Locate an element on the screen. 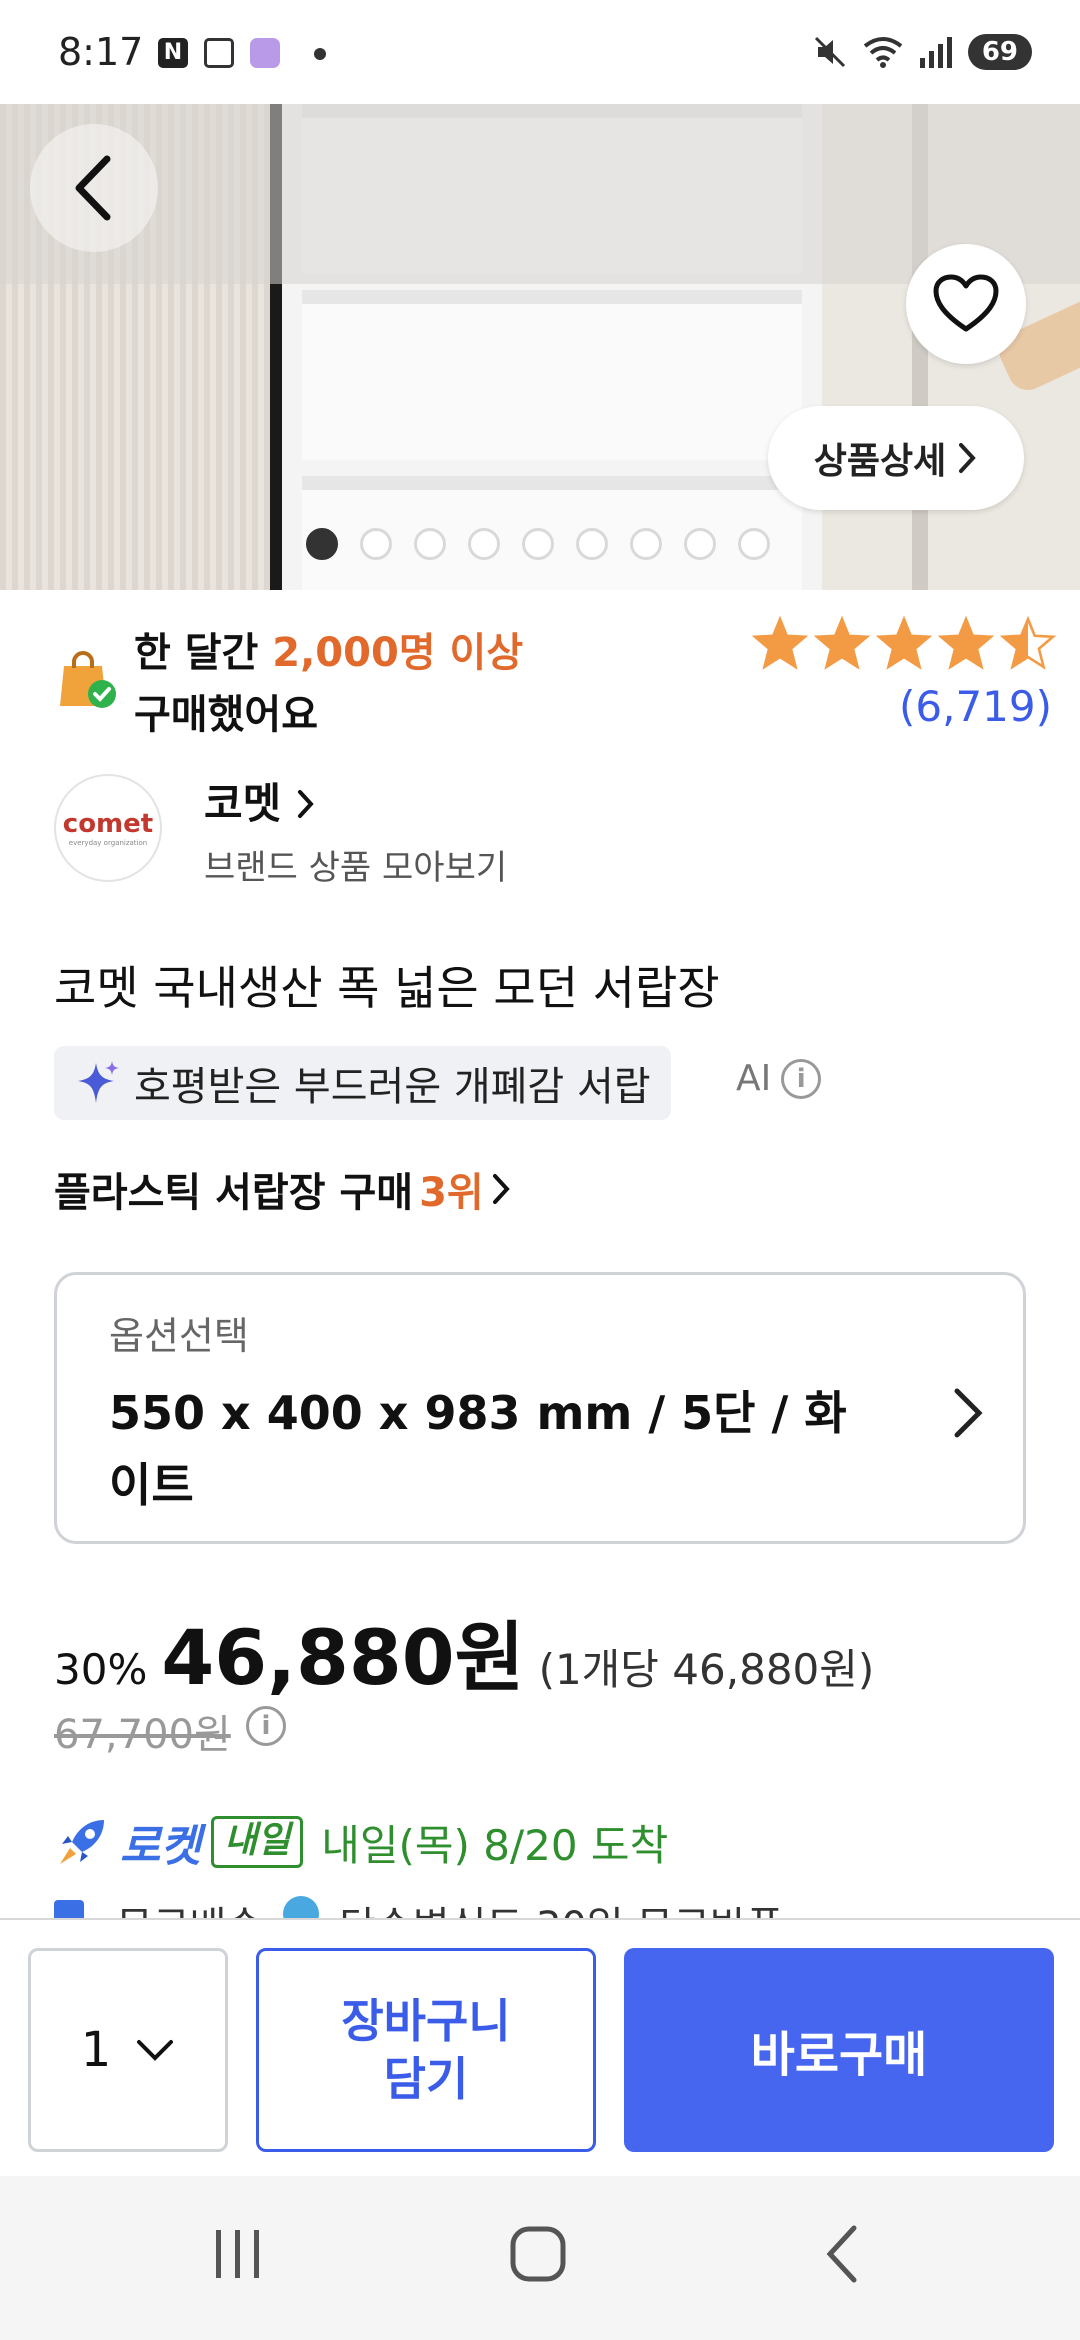  option-selector: 옵션선택 550 x 400 x 983 mm / 5단 / 화이트 is located at coordinates (540, 1408).